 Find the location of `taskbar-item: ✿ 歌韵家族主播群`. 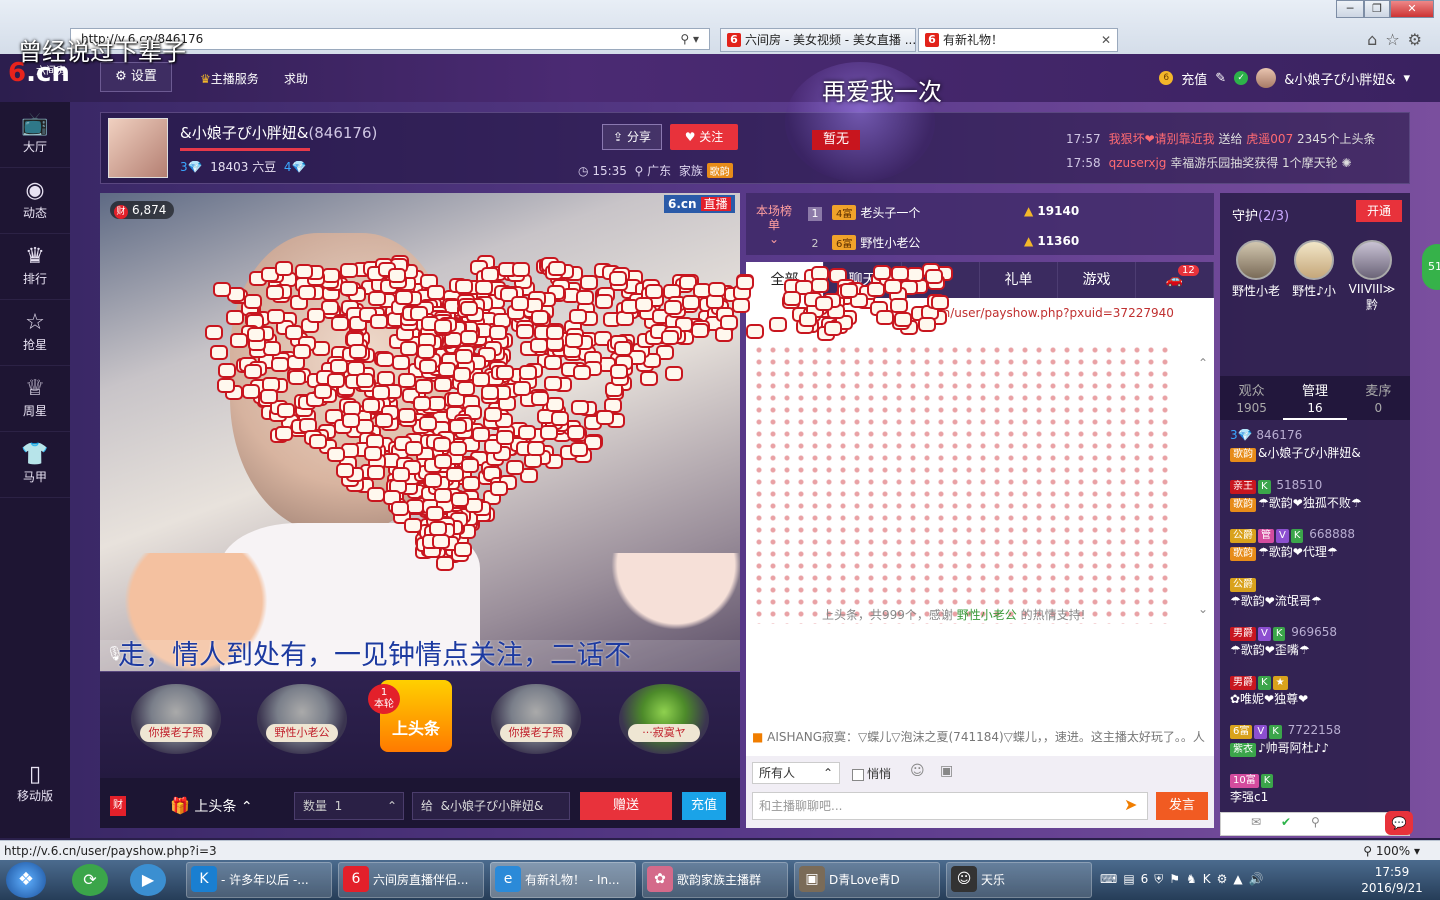

taskbar-item: ✿ 歌韵家族主播群 is located at coordinates (715, 880).